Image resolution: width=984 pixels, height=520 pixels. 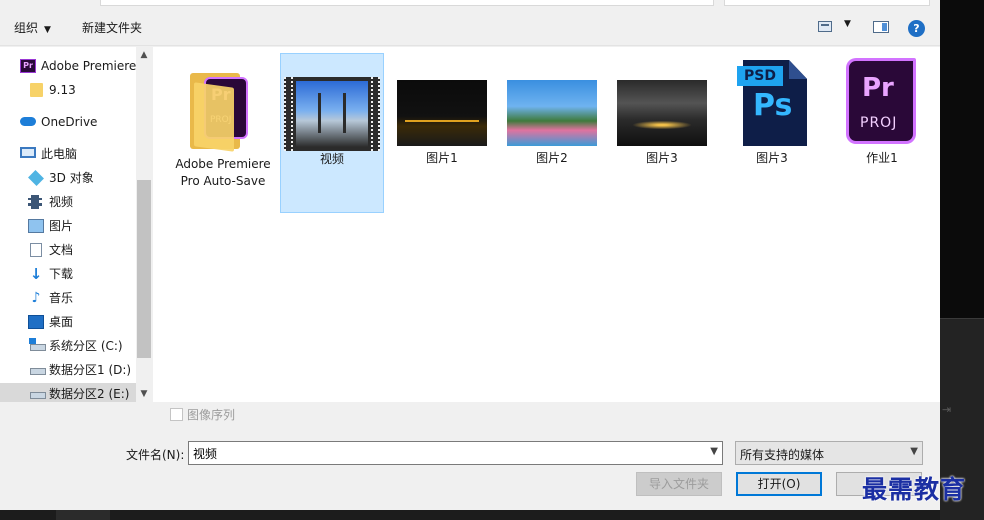 I want to click on help-icon: ?, so click(x=916, y=28).